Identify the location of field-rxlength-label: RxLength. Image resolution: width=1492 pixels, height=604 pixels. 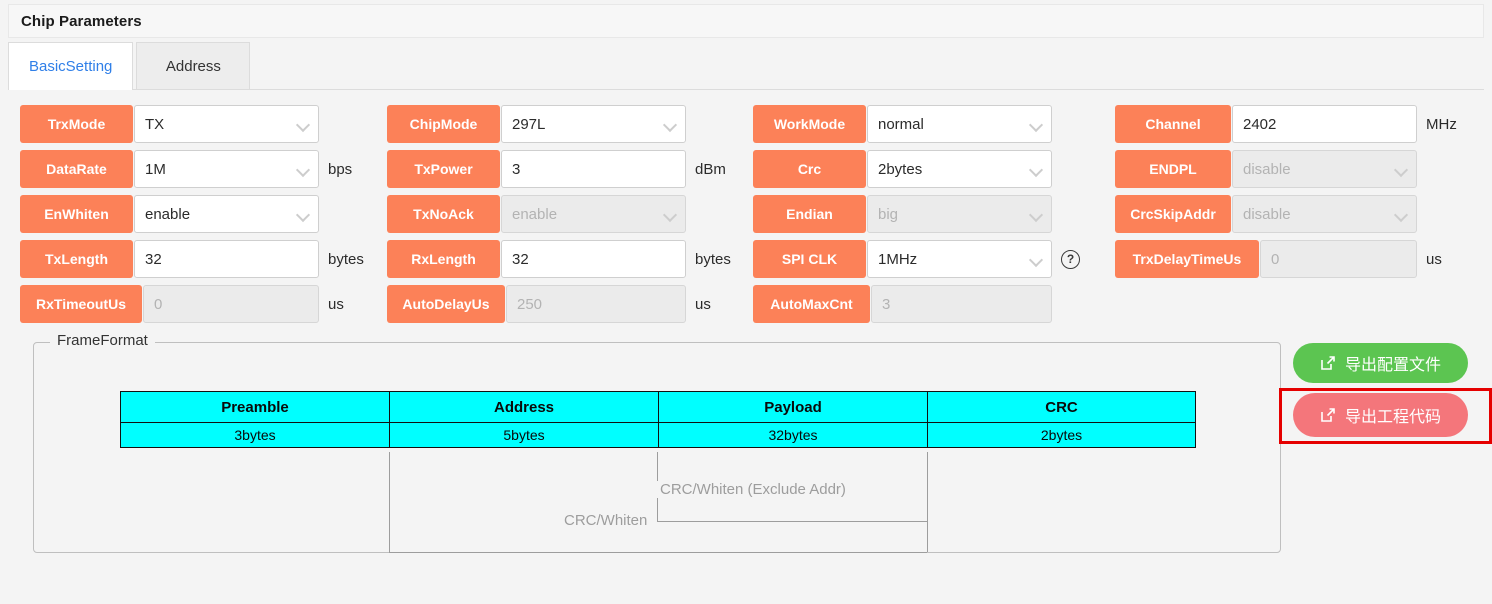
(443, 259).